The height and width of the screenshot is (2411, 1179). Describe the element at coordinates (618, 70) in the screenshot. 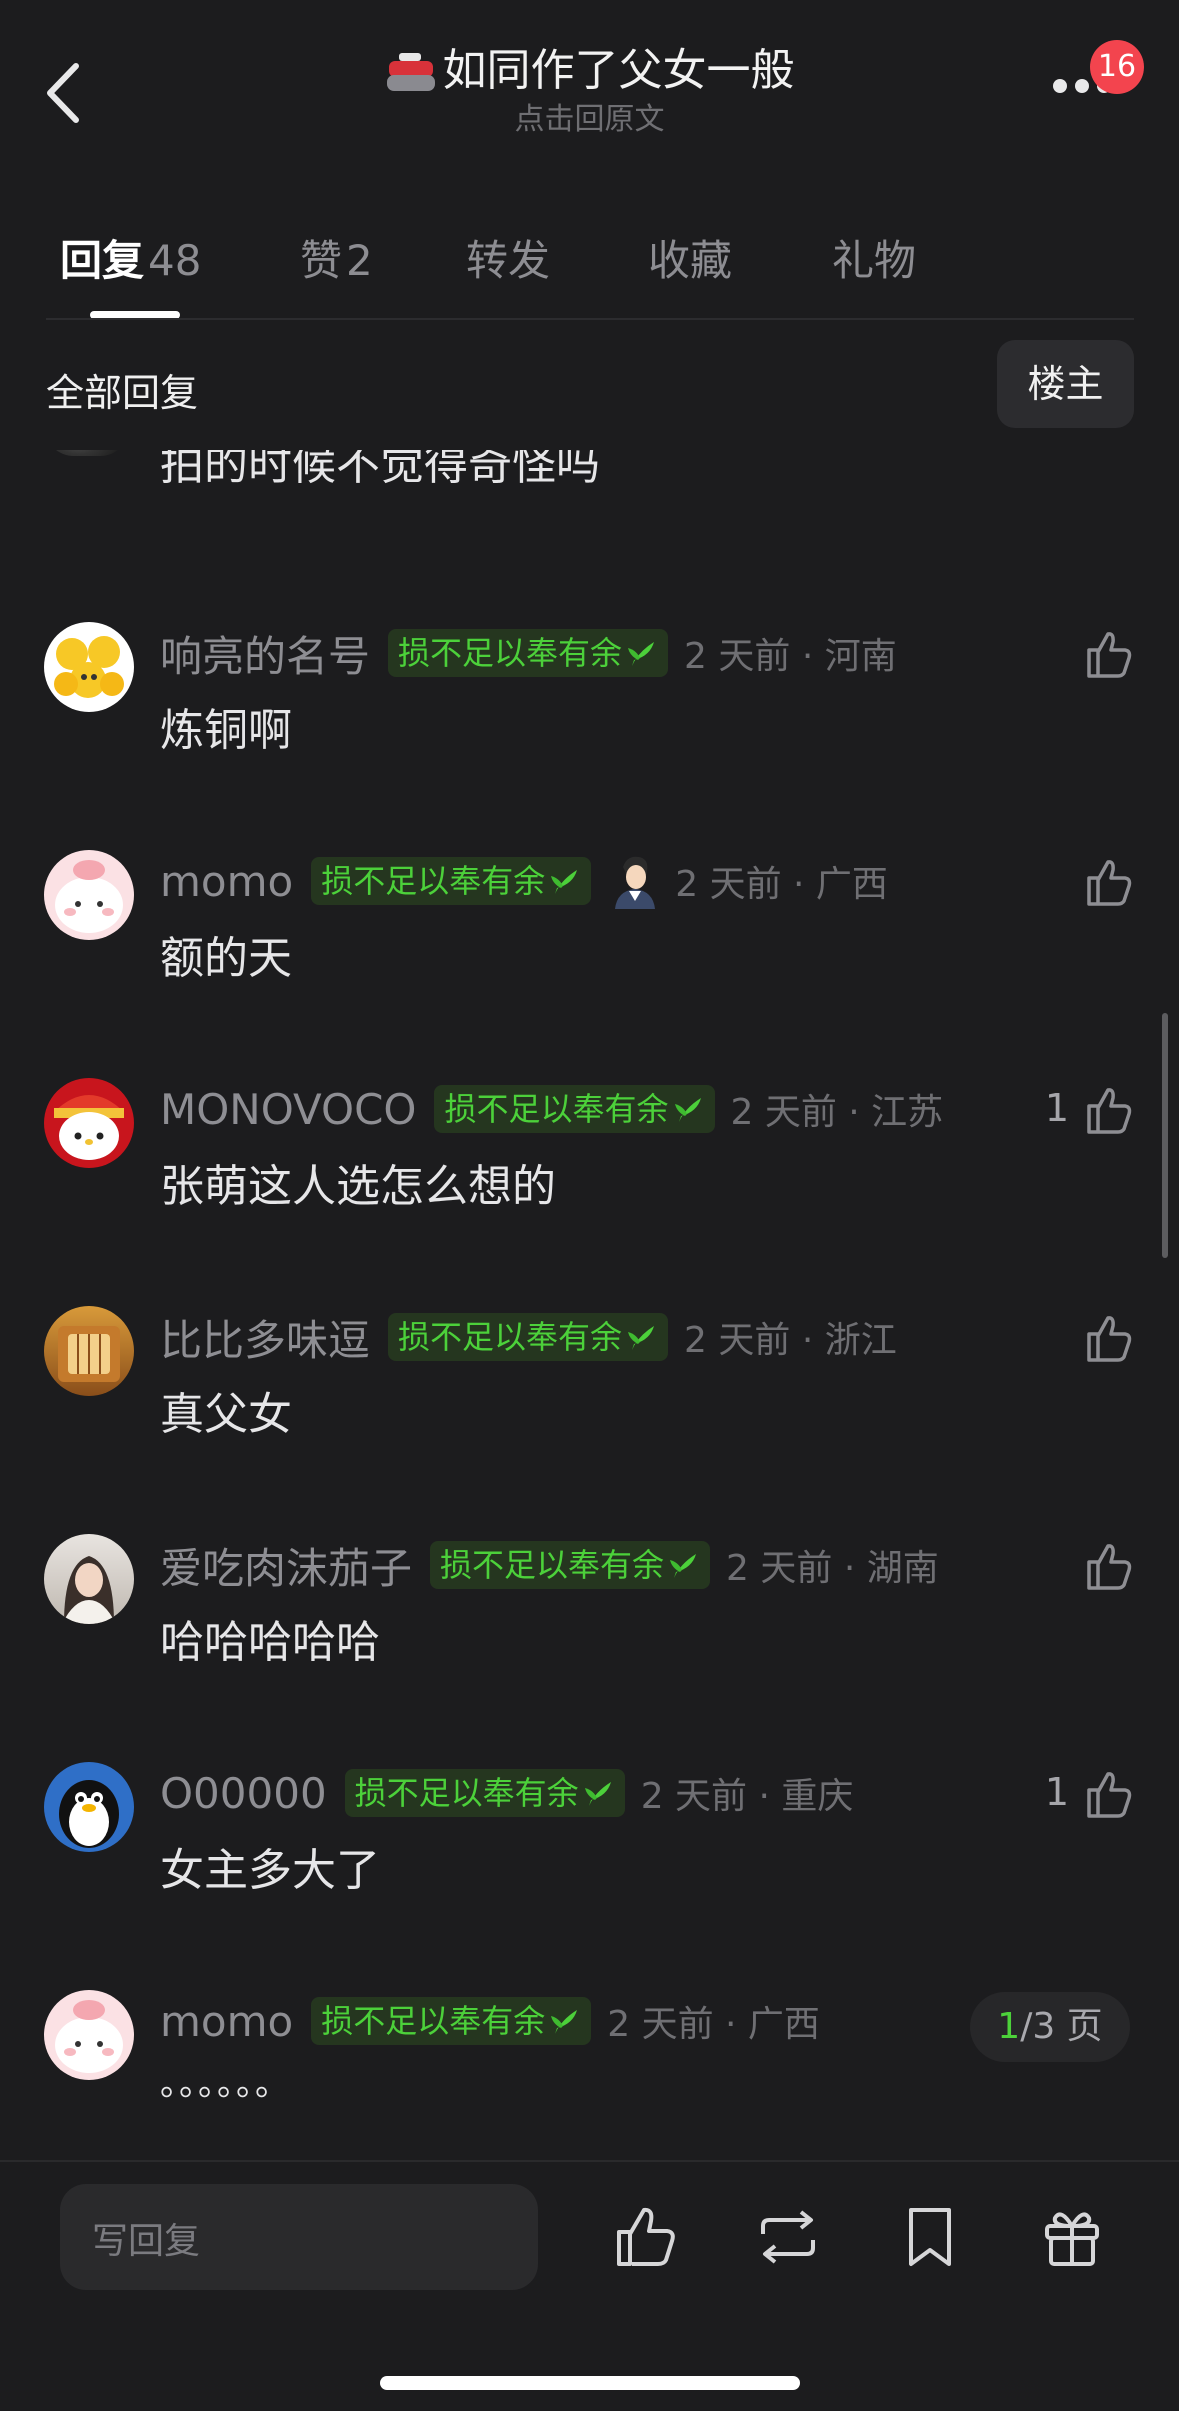

I see `post-title-text: 如同作了父女一般` at that location.